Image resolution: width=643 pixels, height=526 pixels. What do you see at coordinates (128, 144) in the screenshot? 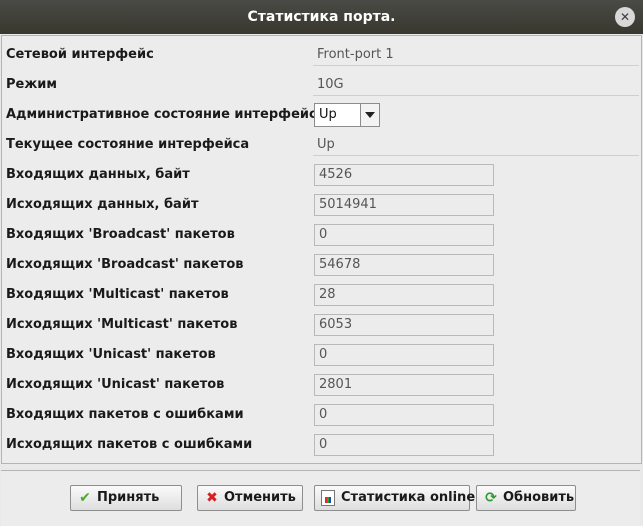
I see `current-state-label: Текущее состояние интерфейса` at bounding box center [128, 144].